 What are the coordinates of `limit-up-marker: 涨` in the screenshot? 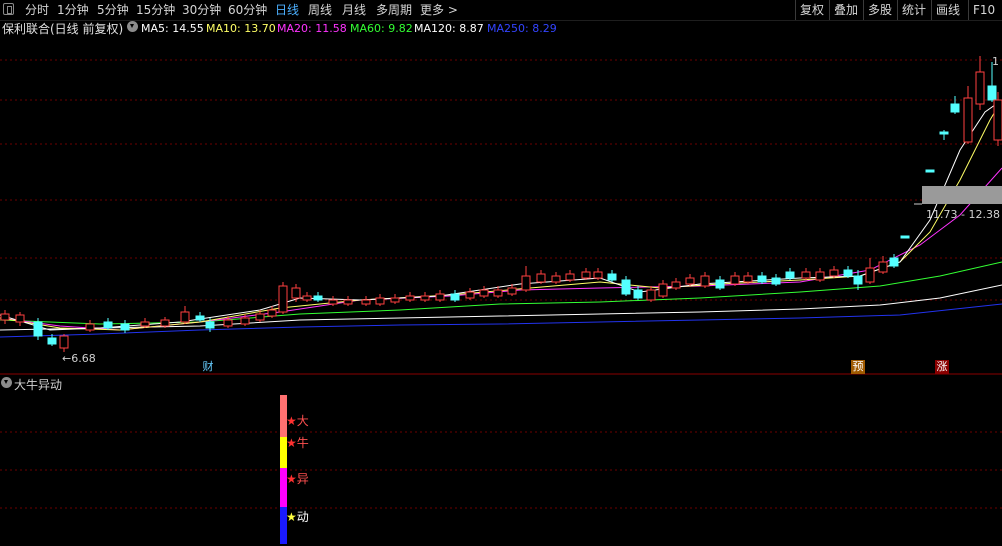 It's located at (942, 367).